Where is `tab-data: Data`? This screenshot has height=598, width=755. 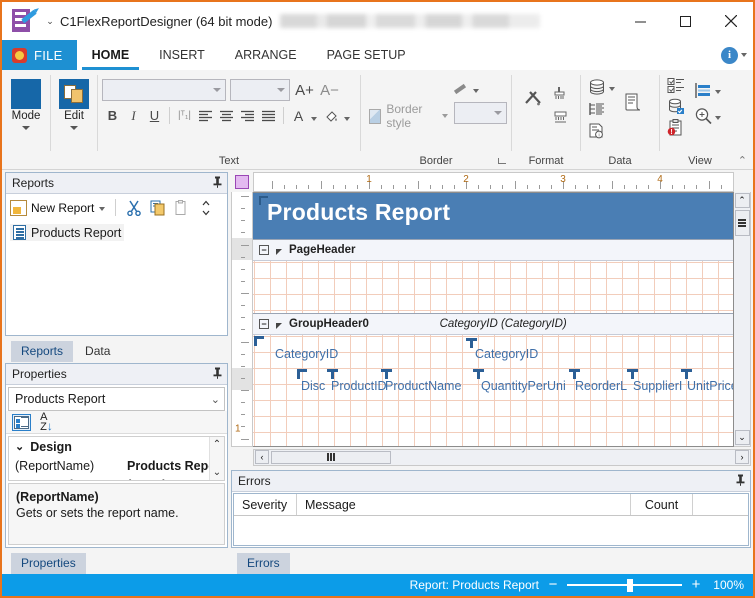 tab-data: Data is located at coordinates (97, 351).